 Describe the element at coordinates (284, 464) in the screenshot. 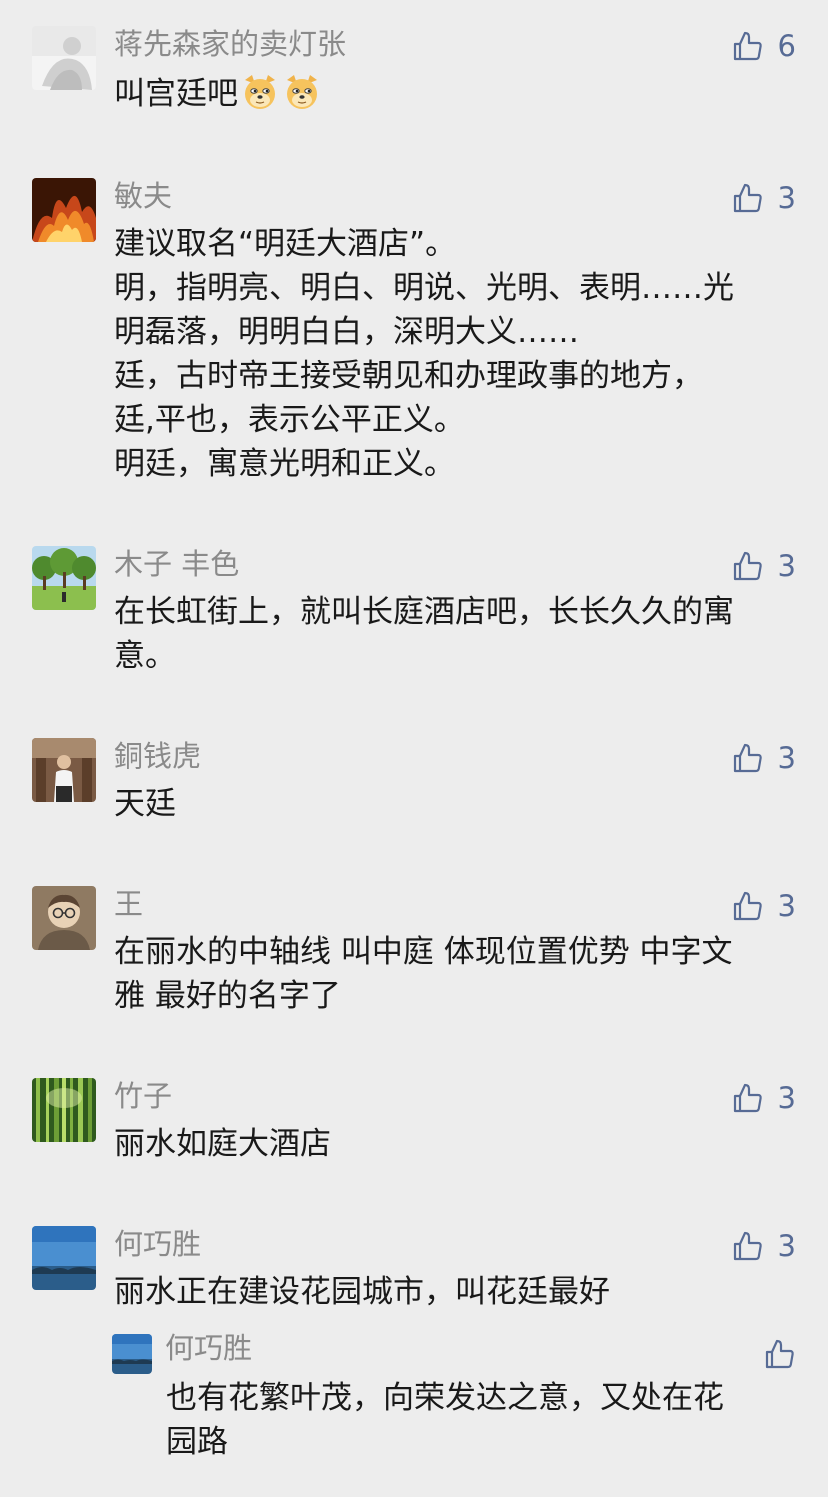

I see `comment-text-line: 明廷，寓意光明和正义。` at that location.